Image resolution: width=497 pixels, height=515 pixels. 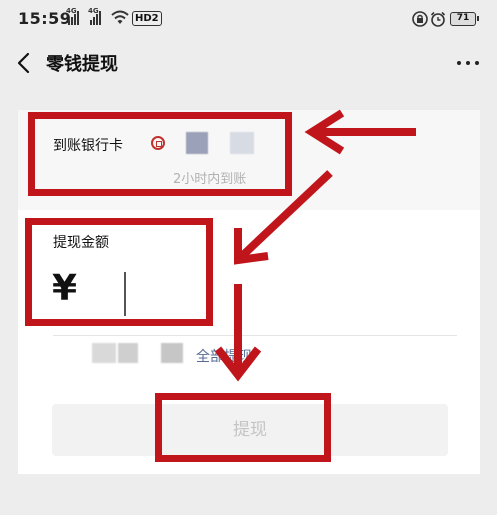 I want to click on more-dots-icon, so click(x=468, y=63).